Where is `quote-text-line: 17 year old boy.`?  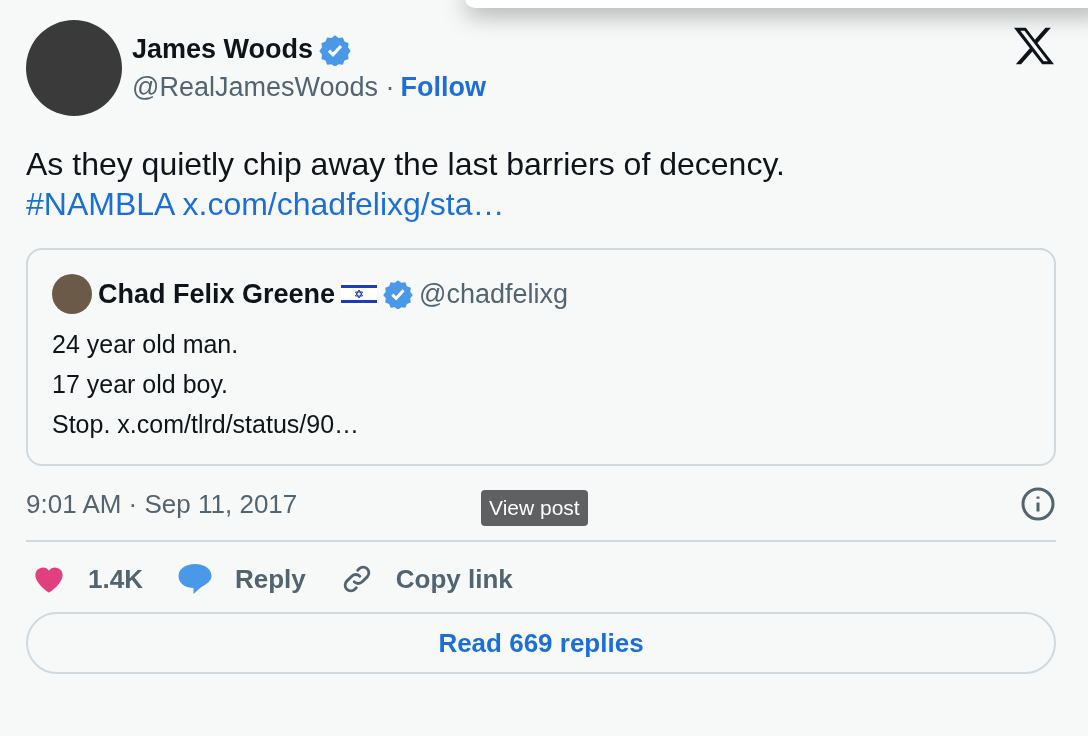 quote-text-line: 17 year old boy. is located at coordinates (141, 384).